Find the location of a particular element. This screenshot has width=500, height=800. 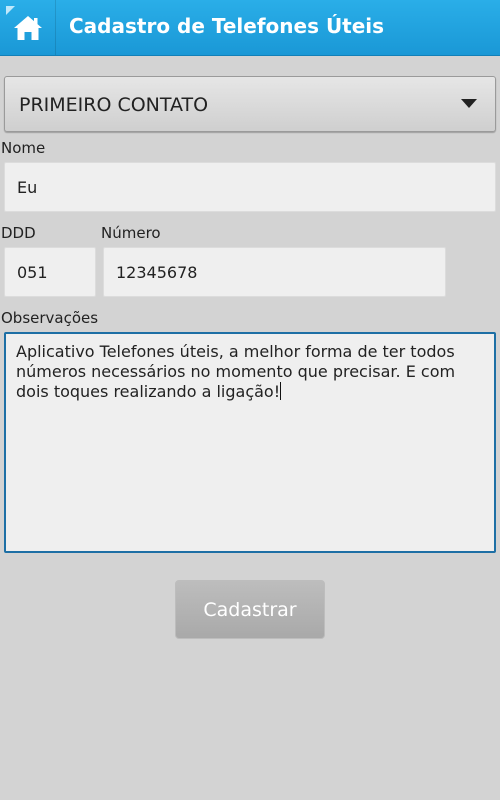

number-label: Número is located at coordinates (131, 233).